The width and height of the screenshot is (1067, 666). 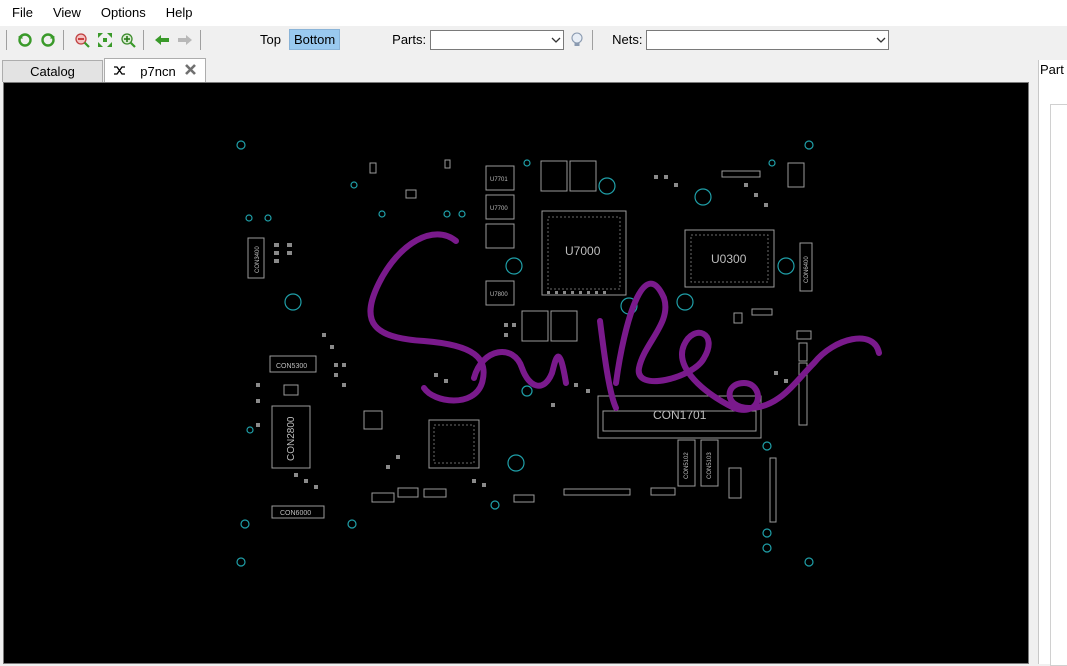 What do you see at coordinates (185, 40) in the screenshot?
I see `forward-arrow-icon` at bounding box center [185, 40].